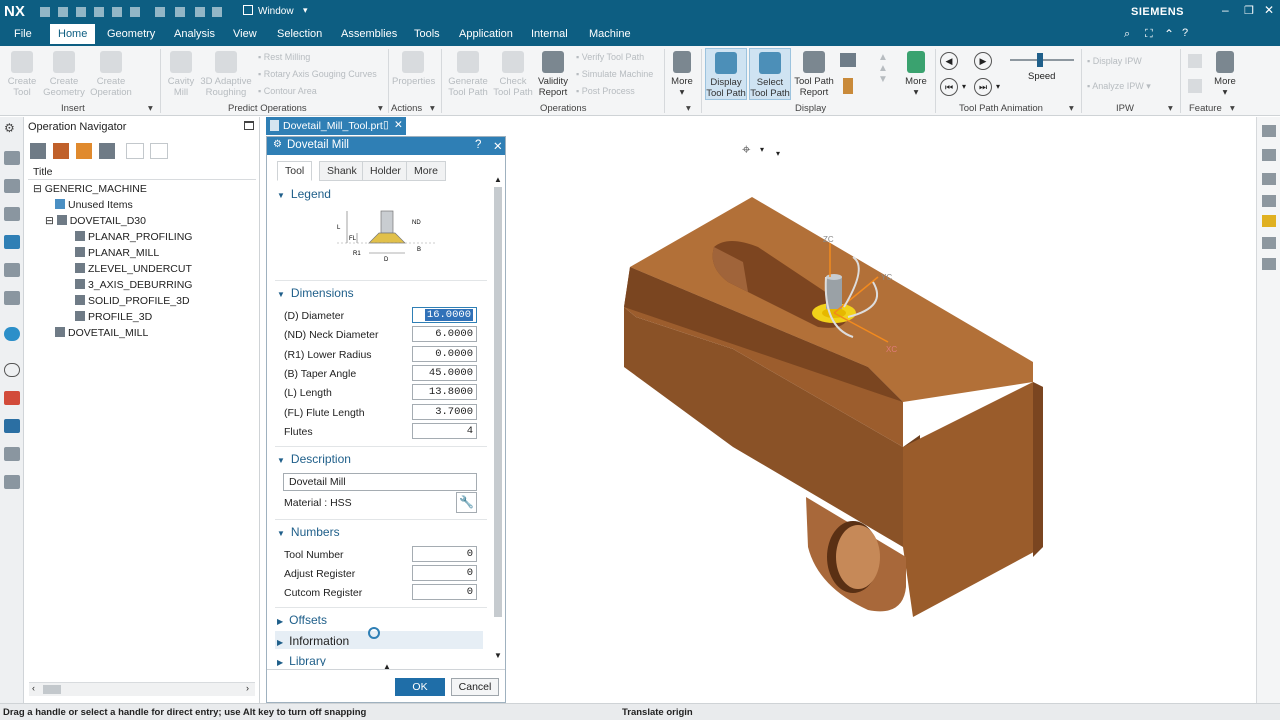  Describe the element at coordinates (12, 370) in the screenshot. I see `history-icon` at that location.